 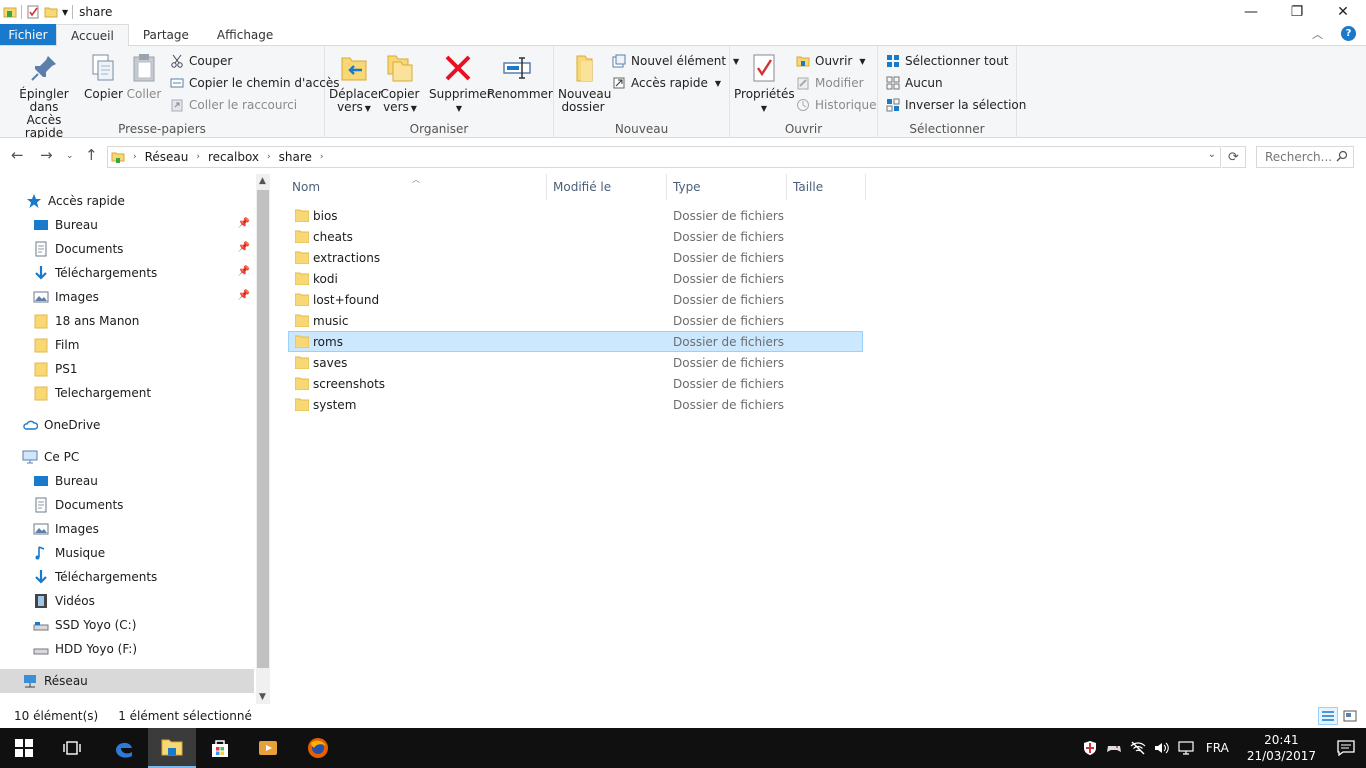 What do you see at coordinates (520, 76) in the screenshot?
I see `rename-button: Renommer` at bounding box center [520, 76].